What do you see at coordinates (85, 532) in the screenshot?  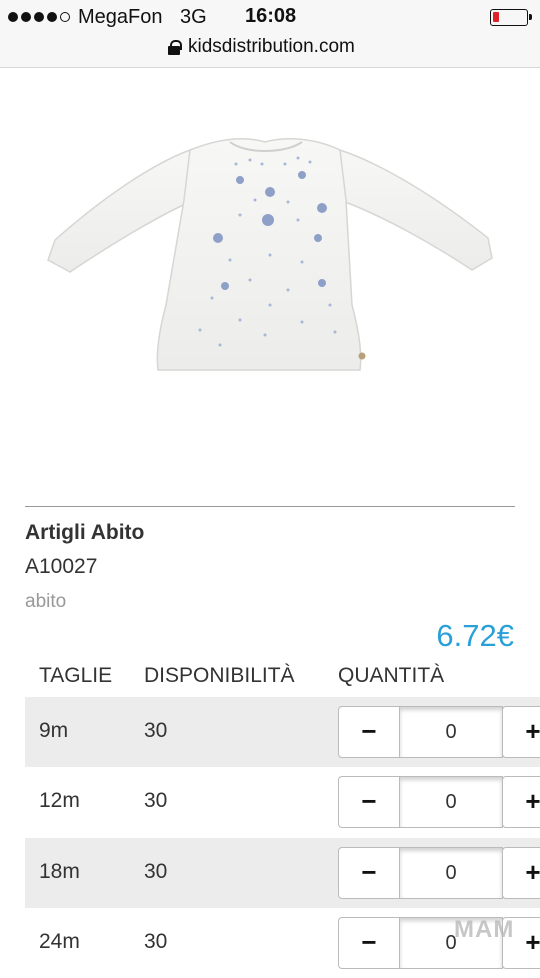 I see `product-title: Artigli Abito` at bounding box center [85, 532].